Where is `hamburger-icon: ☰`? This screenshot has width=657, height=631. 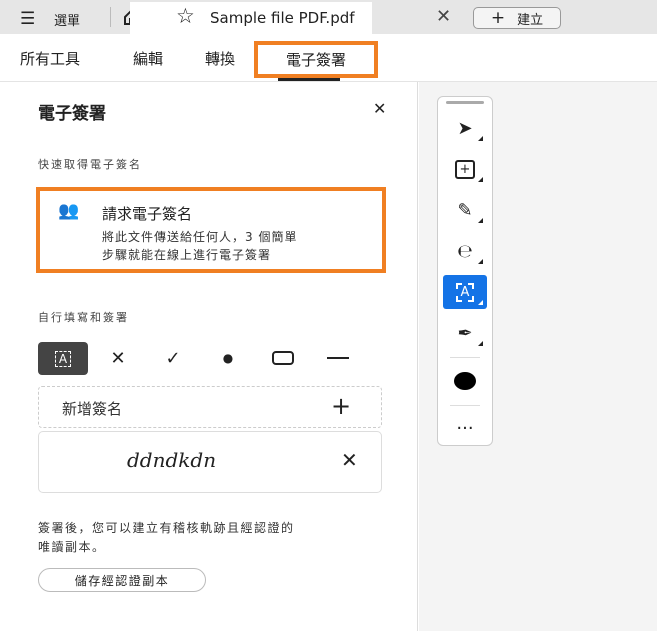 hamburger-icon: ☰ is located at coordinates (27, 19).